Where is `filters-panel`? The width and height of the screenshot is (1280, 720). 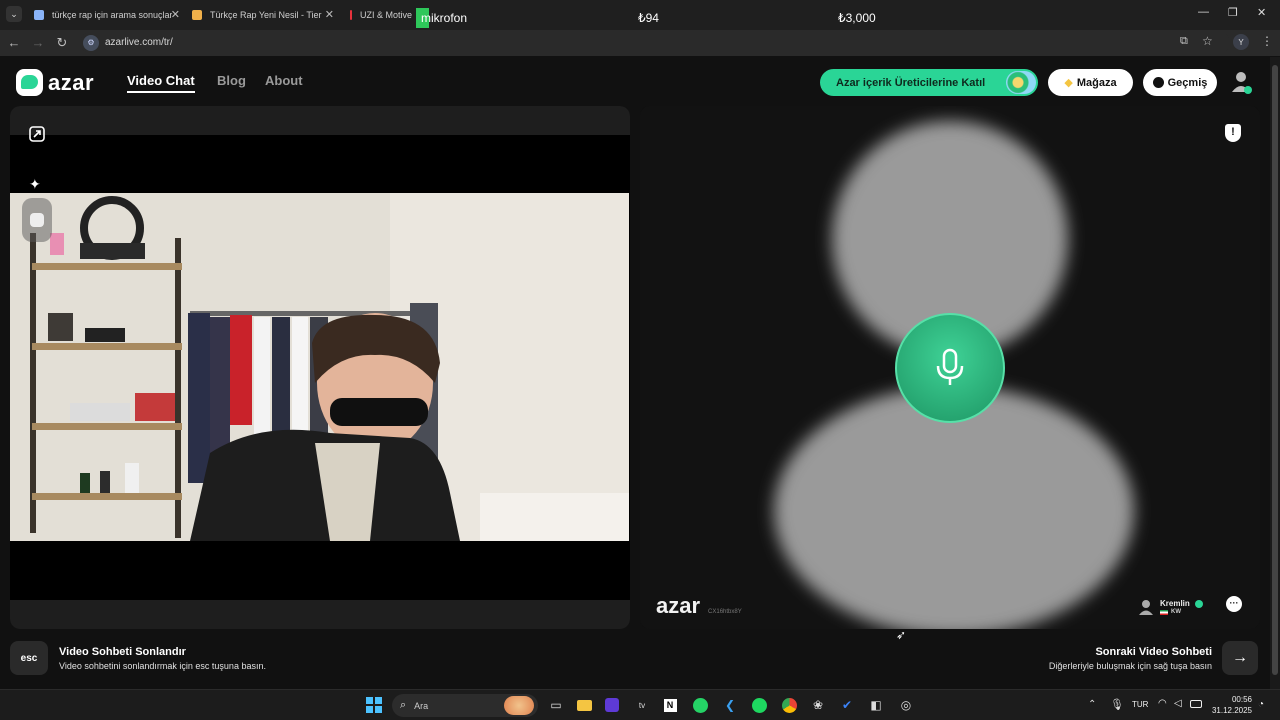
filters-panel is located at coordinates (37, 220).